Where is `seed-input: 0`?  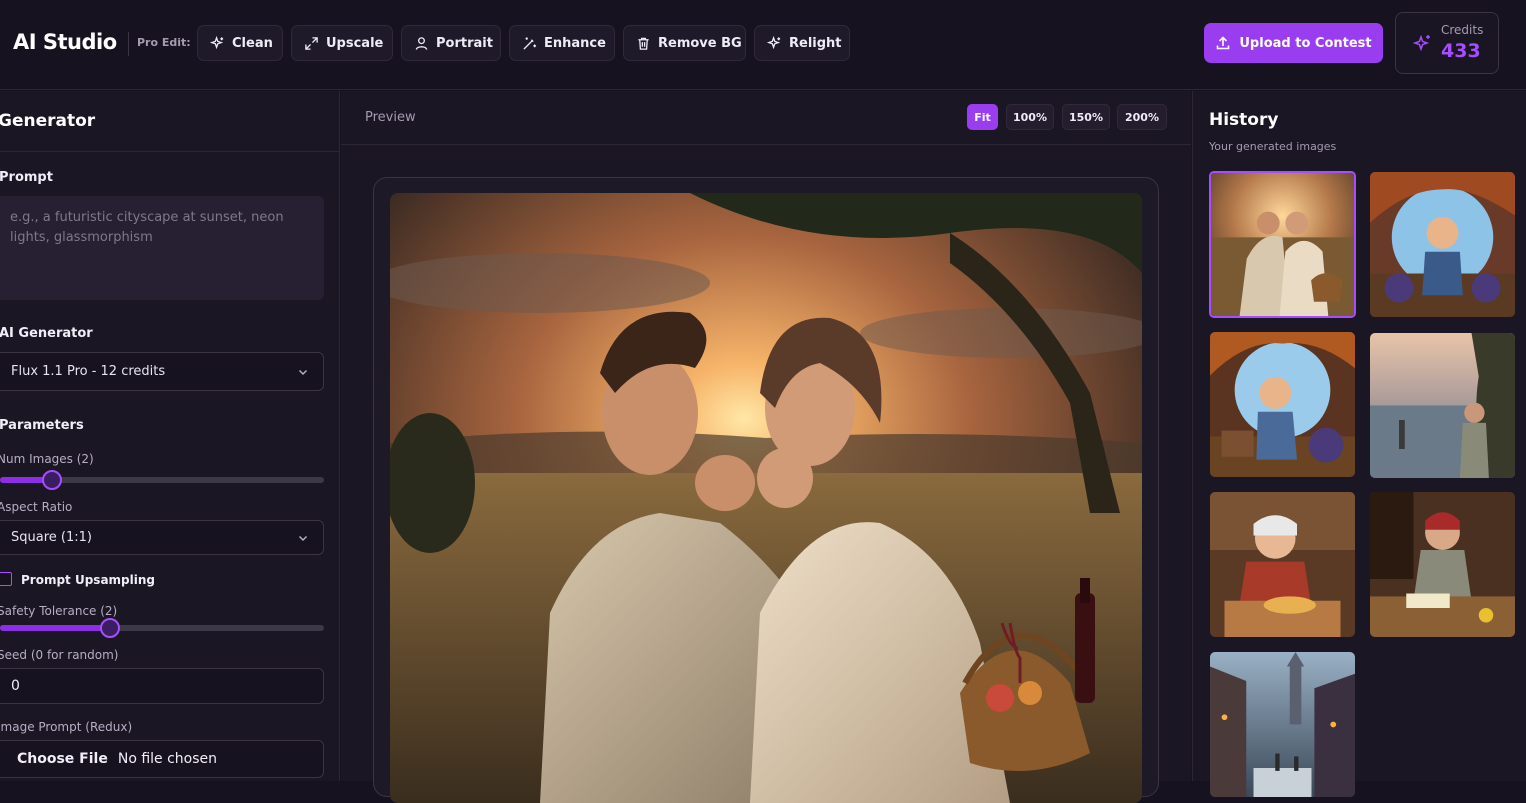
seed-input: 0 is located at coordinates (162, 686).